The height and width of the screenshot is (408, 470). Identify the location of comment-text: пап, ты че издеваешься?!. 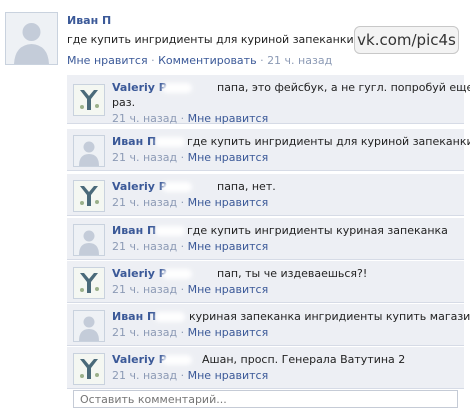
(292, 273).